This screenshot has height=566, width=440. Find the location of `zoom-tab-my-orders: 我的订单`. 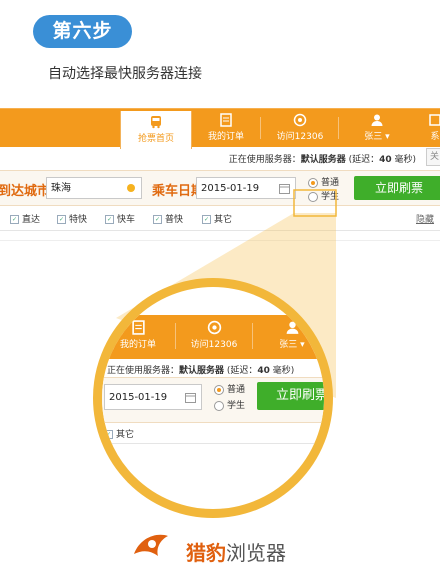

zoom-tab-my-orders: 我的订单 is located at coordinates (138, 337).